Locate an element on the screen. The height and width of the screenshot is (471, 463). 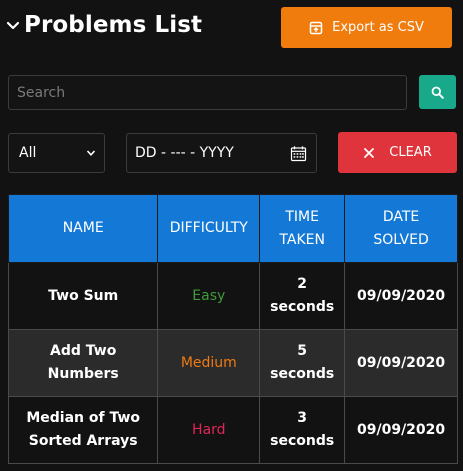
search-input is located at coordinates (207, 92).